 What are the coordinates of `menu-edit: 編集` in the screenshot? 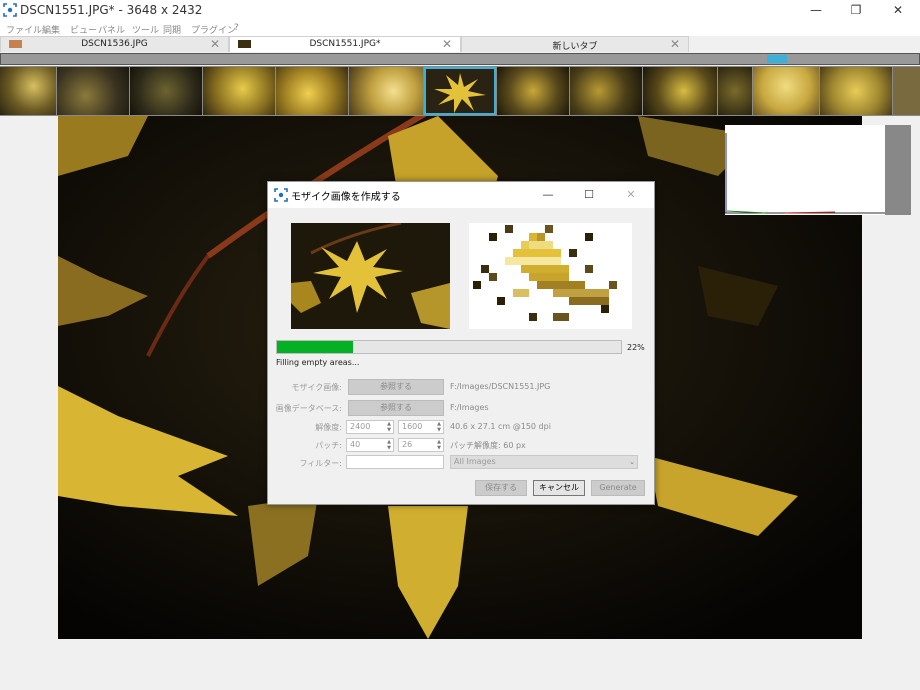 It's located at (51, 29).